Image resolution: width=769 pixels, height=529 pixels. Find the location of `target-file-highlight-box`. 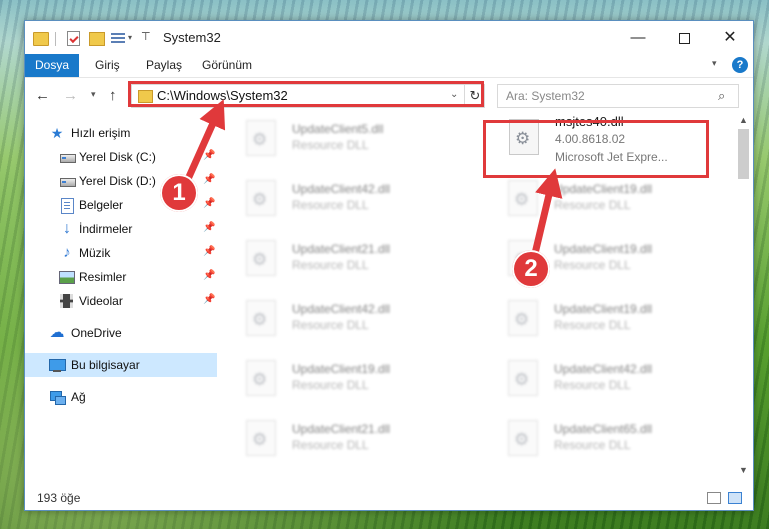

target-file-highlight-box is located at coordinates (596, 149).